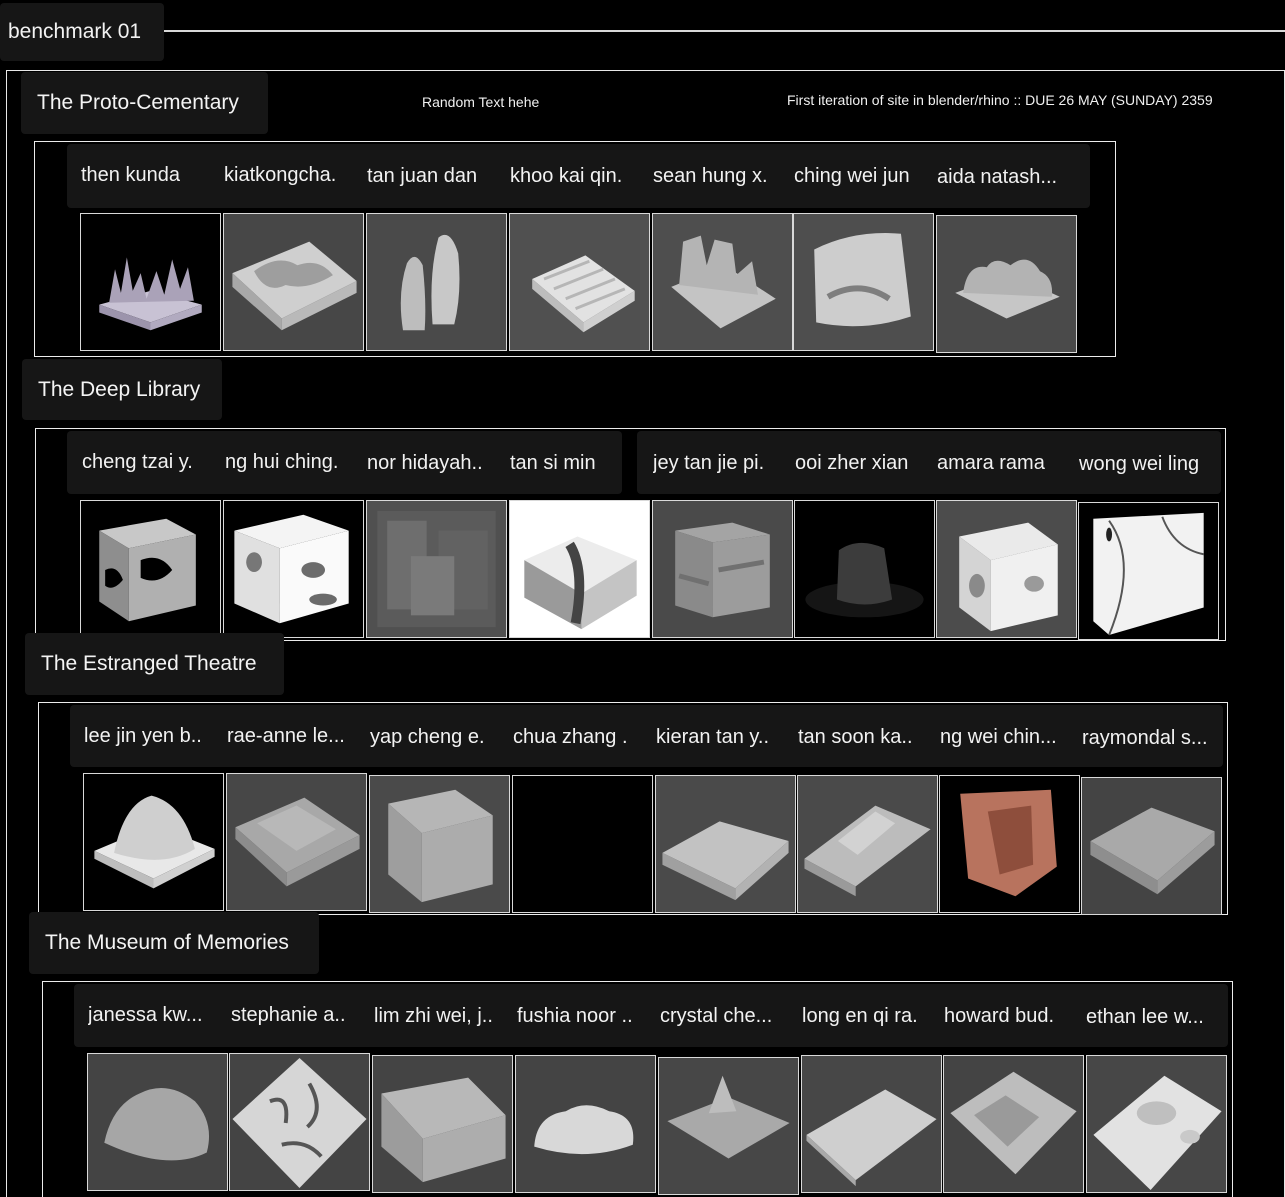 This screenshot has height=1197, width=1285. Describe the element at coordinates (149, 736) in the screenshot. I see `entry-name: lee jin yen b..` at that location.